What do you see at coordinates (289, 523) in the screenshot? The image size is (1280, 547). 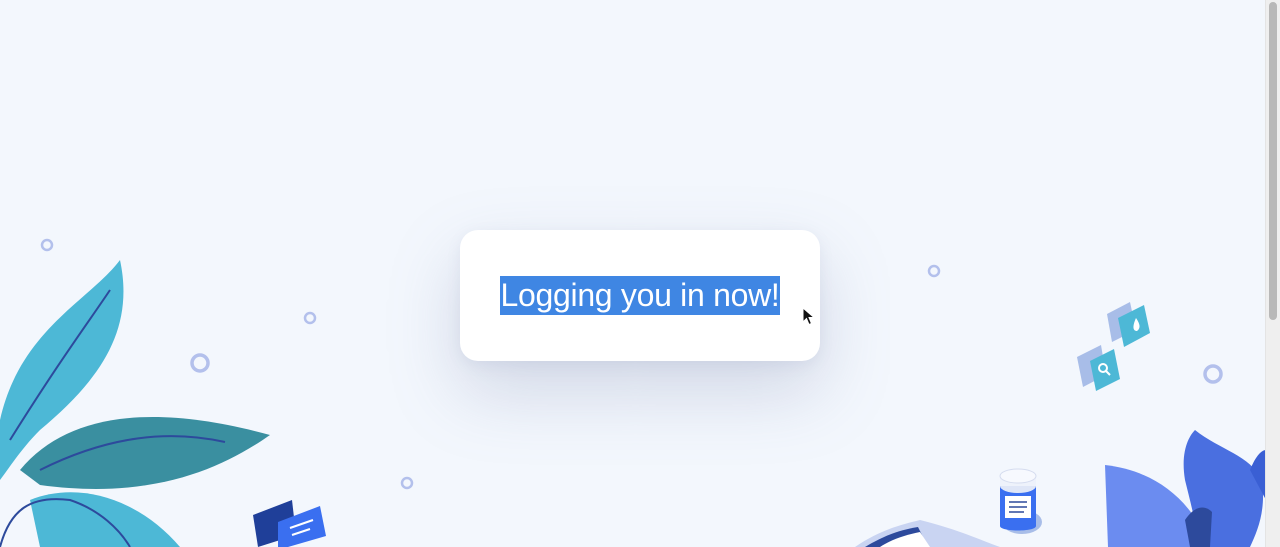 I see `chat-bubbles-icon` at bounding box center [289, 523].